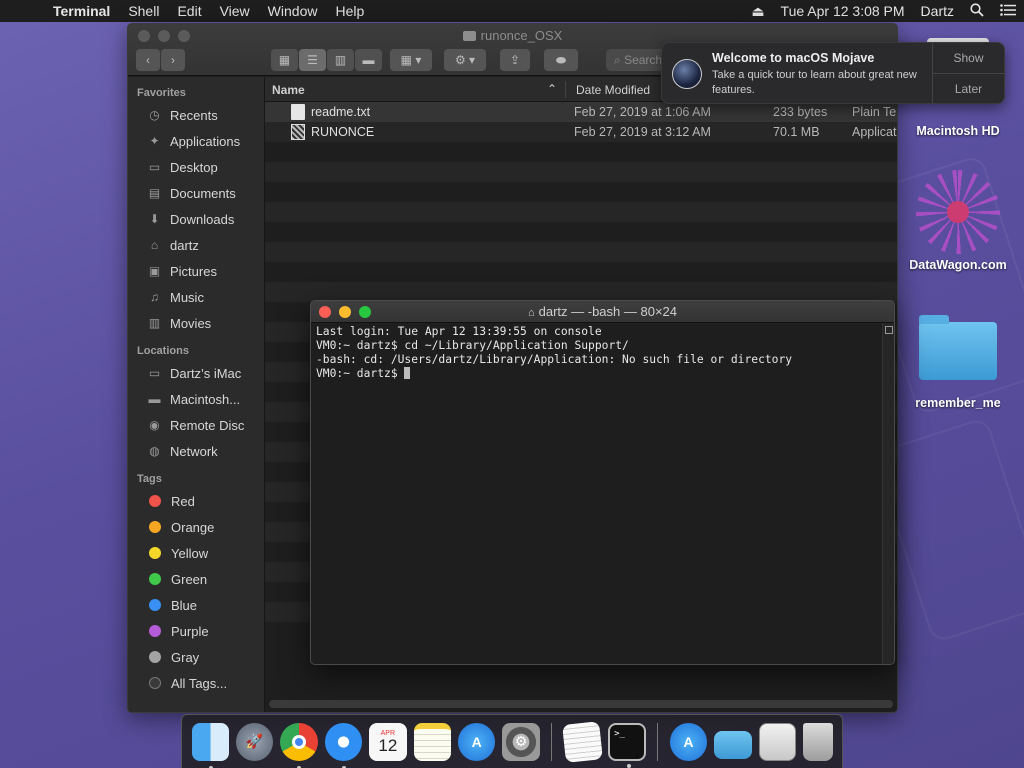 The image size is (1024, 768). What do you see at coordinates (1008, 11) in the screenshot?
I see `notification-center-icon` at bounding box center [1008, 11].